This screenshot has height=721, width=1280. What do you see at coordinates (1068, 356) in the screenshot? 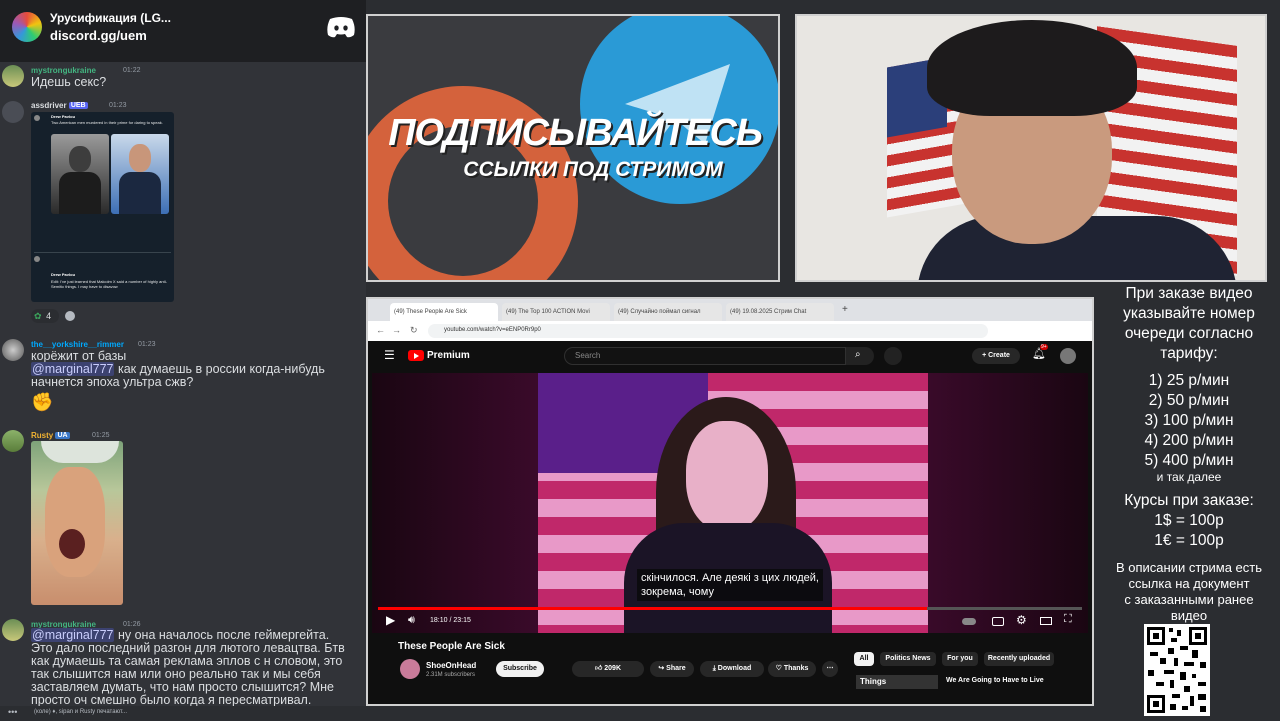
I see `account-avatar` at bounding box center [1068, 356].